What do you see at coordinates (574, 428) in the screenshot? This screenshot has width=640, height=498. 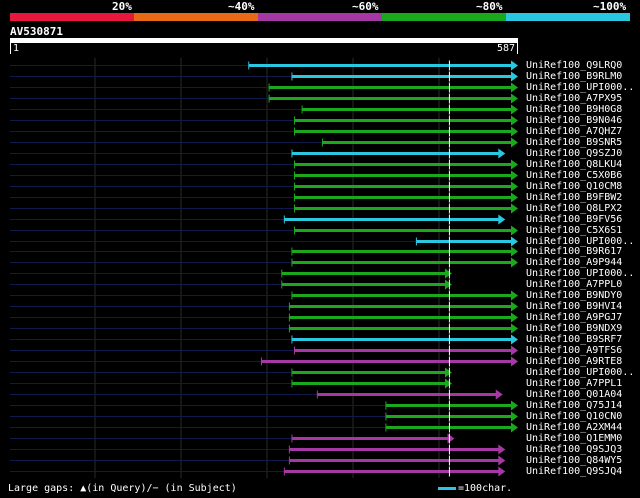 I see `hit-label: UniRef100_A2XM44` at bounding box center [574, 428].